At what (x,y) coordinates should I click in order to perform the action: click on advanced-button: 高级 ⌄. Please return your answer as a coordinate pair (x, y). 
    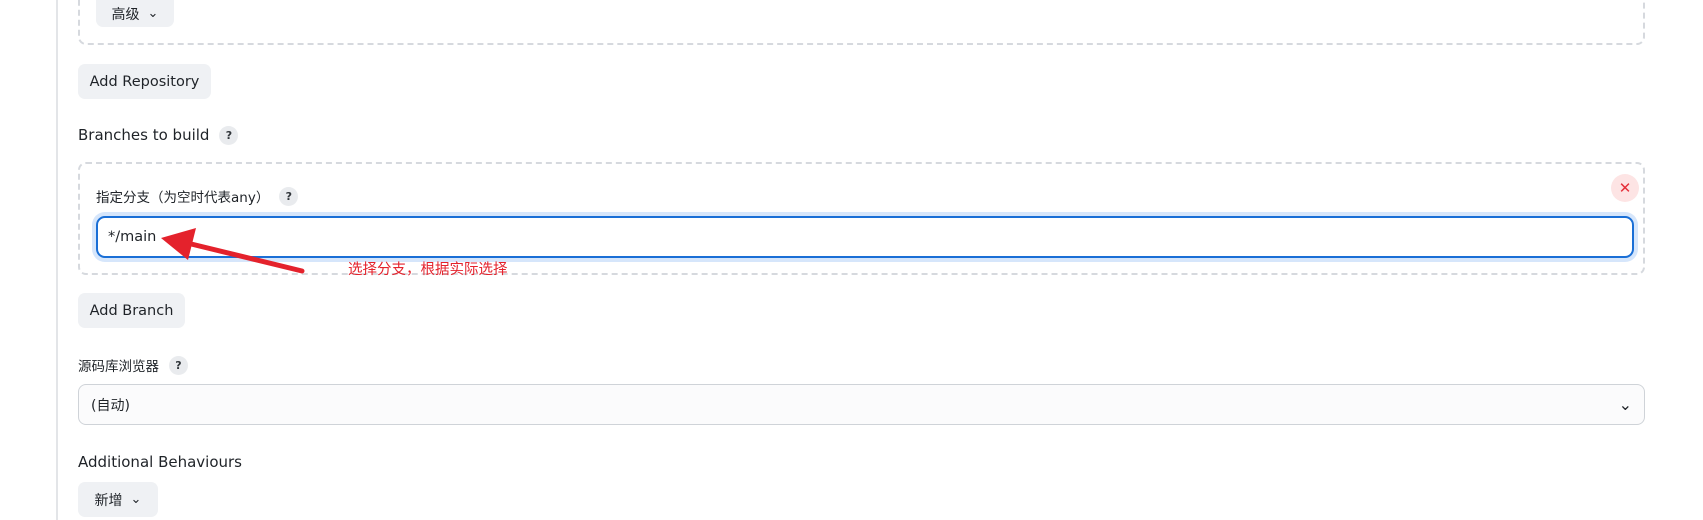
    Looking at the image, I should click on (135, 13).